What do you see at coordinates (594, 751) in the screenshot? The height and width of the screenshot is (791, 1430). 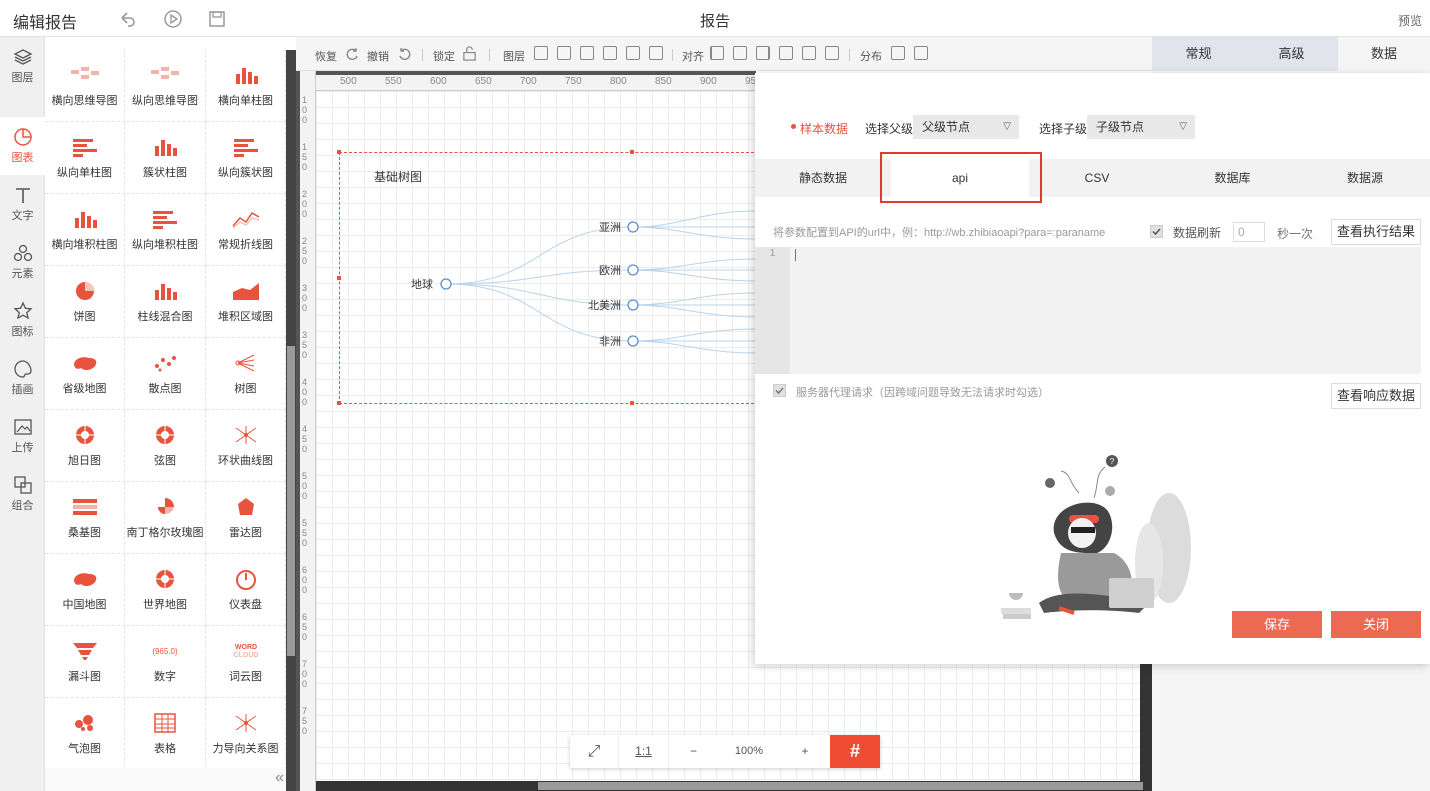 I see `fit-screen-button: ⤢` at bounding box center [594, 751].